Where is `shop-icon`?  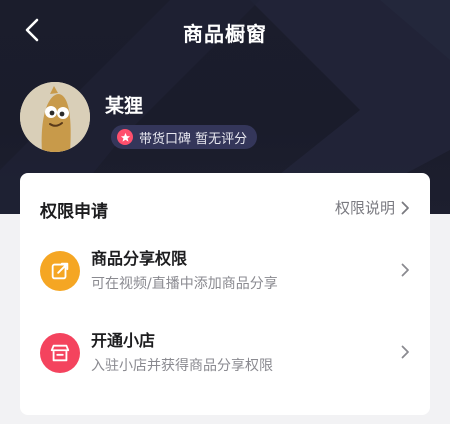 shop-icon is located at coordinates (60, 353).